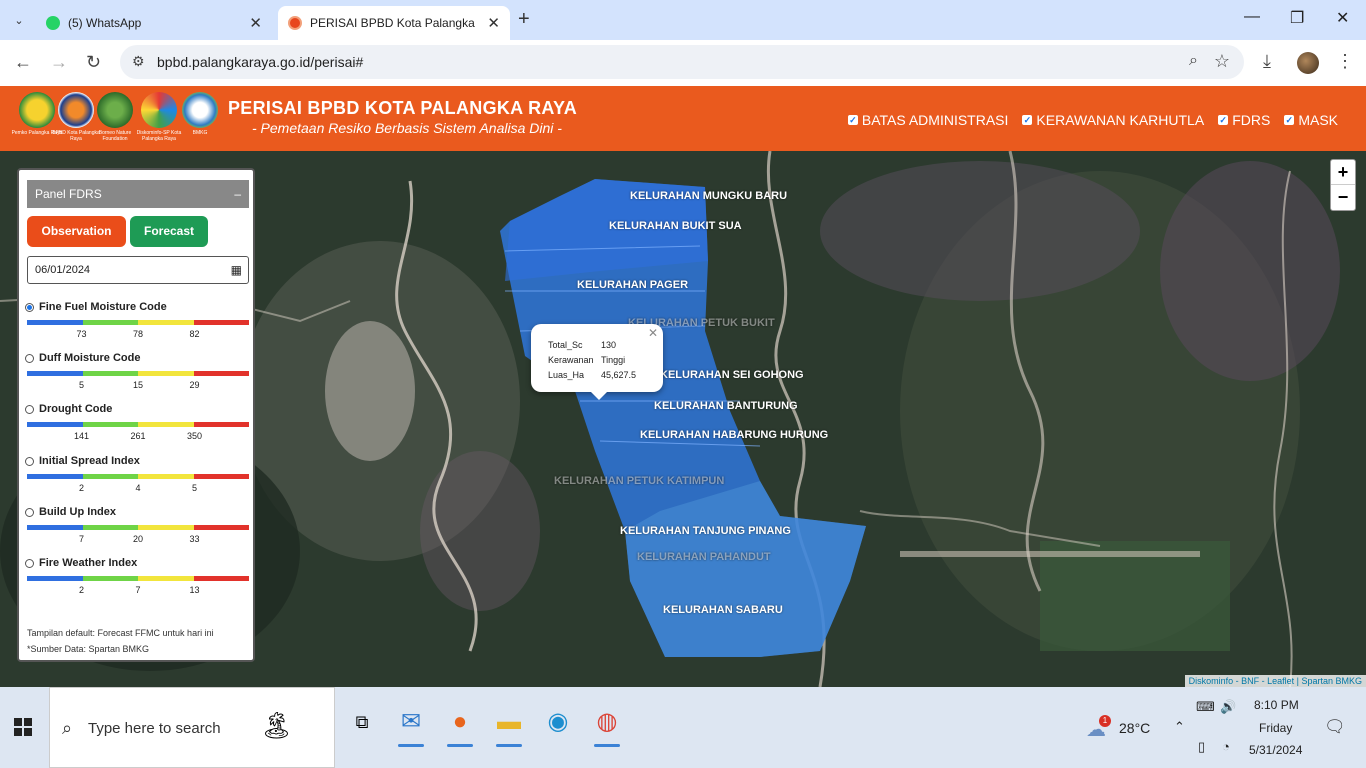 The width and height of the screenshot is (1366, 768). I want to click on index-option: Build Up Index, so click(138, 512).